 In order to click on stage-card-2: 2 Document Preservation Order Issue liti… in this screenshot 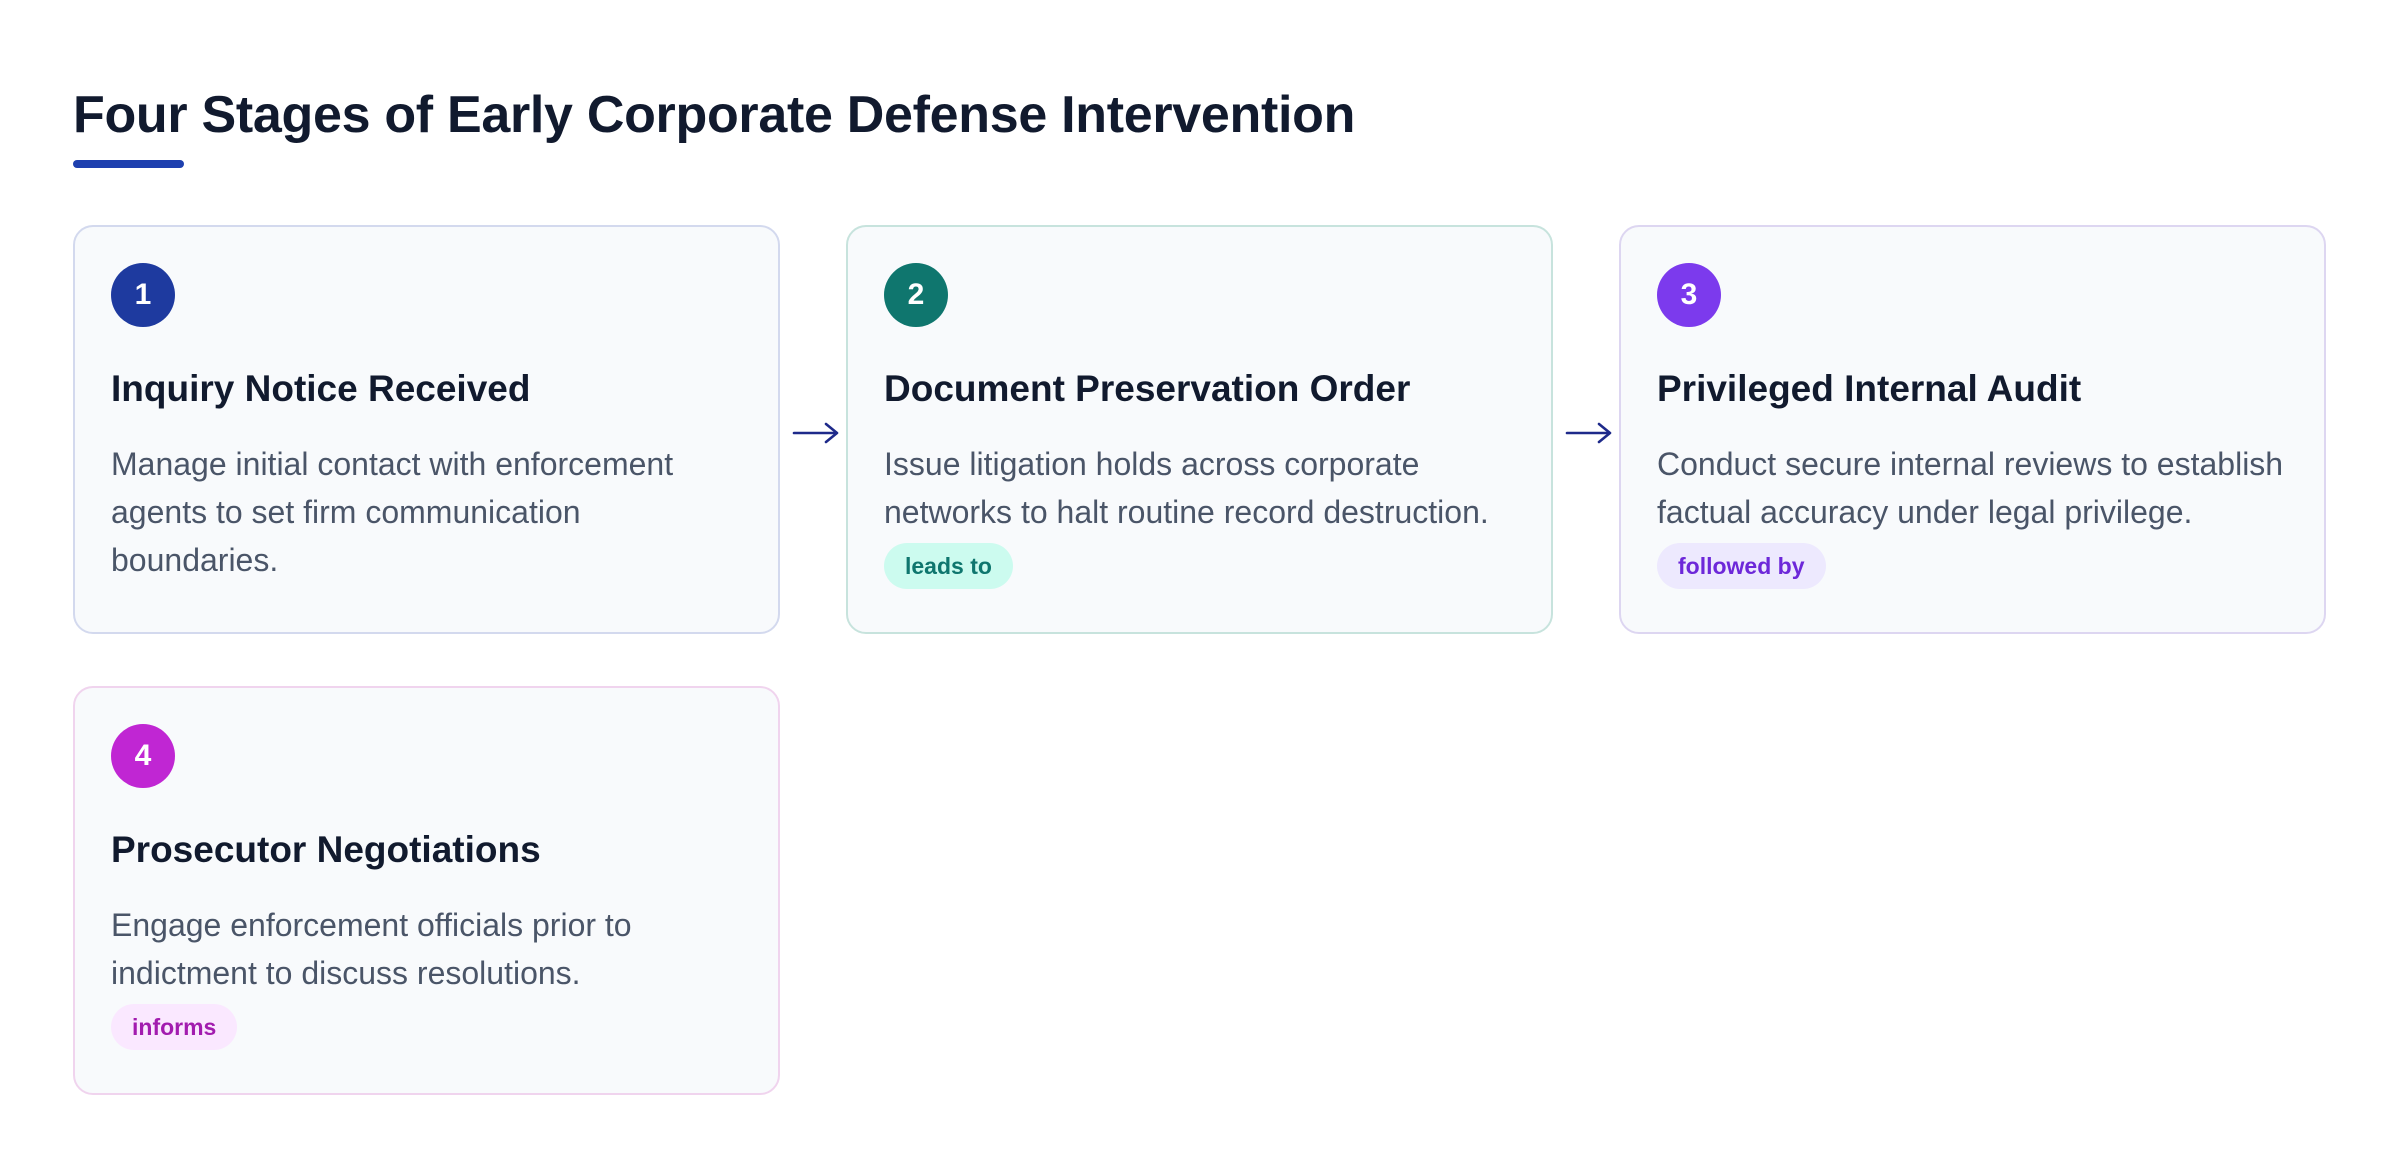, I will do `click(1199, 429)`.